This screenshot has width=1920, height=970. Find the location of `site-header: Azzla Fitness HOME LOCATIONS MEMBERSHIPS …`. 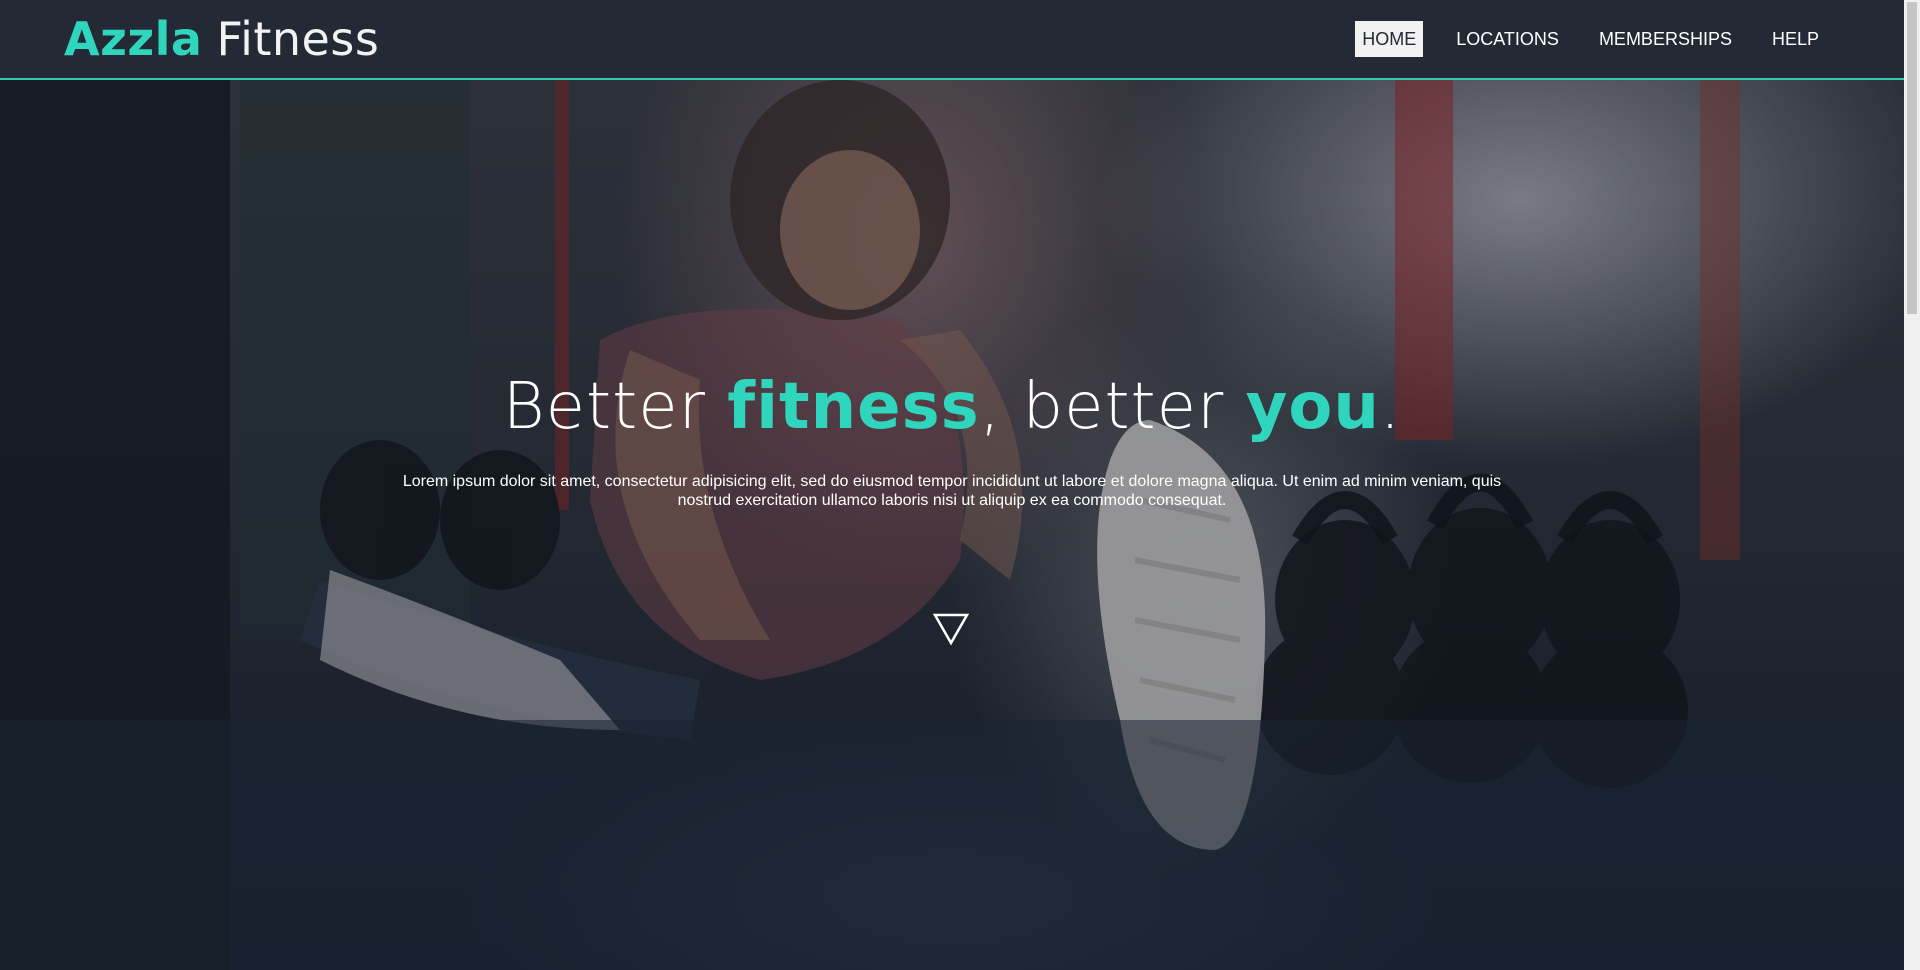

site-header: Azzla Fitness HOME LOCATIONS MEMBERSHIPS … is located at coordinates (952, 40).